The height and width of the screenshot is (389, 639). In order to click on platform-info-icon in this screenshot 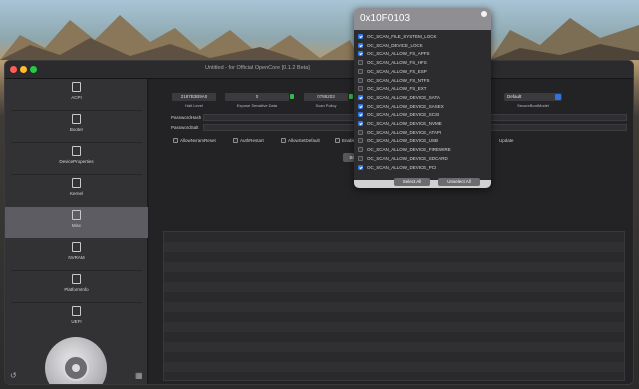, I will do `click(76, 279)`.